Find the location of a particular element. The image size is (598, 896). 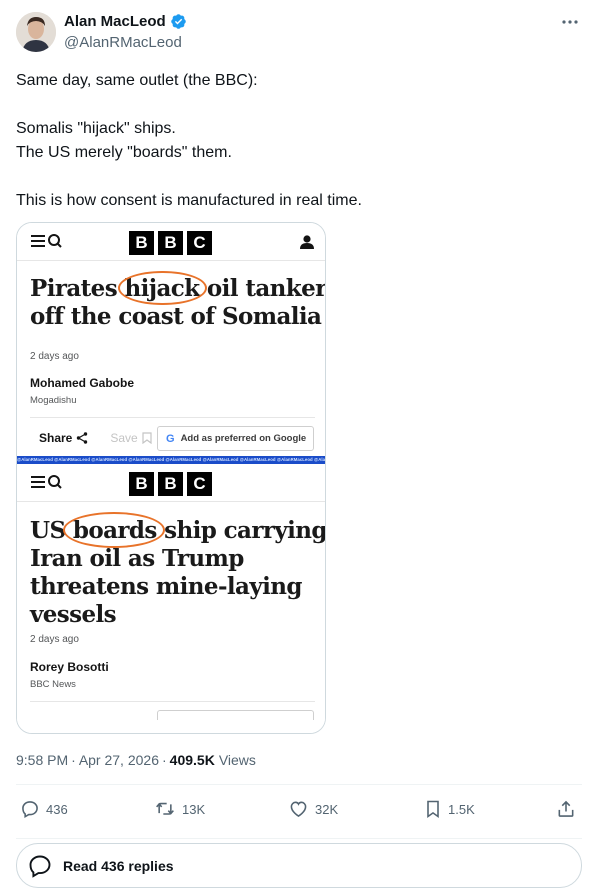

highlighted-word: hijack is located at coordinates (162, 288).